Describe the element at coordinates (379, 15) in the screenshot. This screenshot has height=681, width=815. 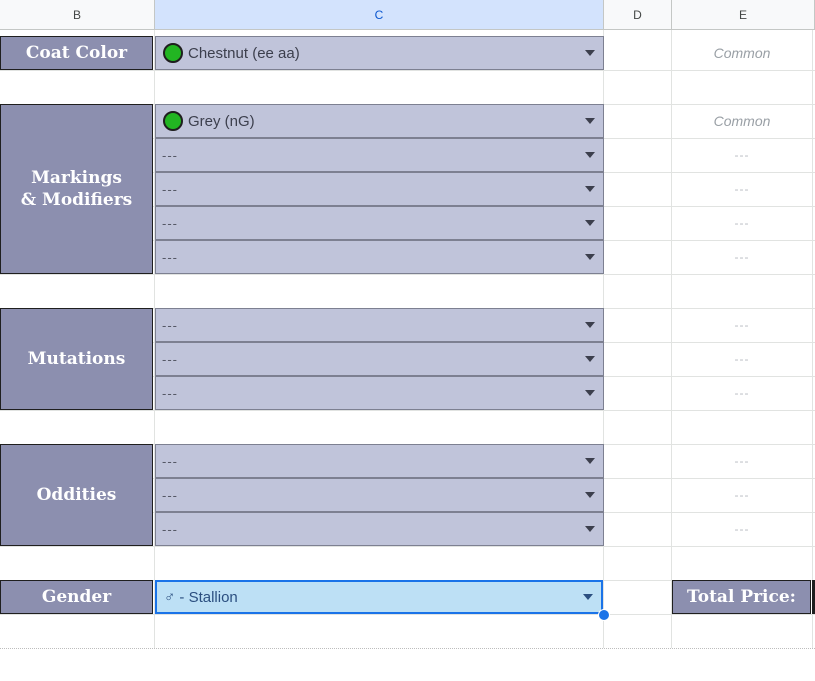
I see `column-header-c: C` at that location.